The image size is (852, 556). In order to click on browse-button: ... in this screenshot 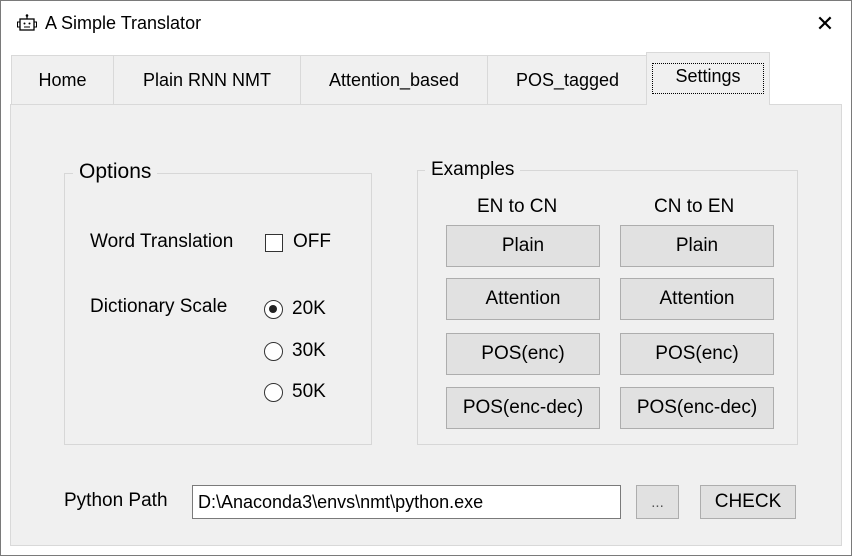, I will do `click(657, 502)`.